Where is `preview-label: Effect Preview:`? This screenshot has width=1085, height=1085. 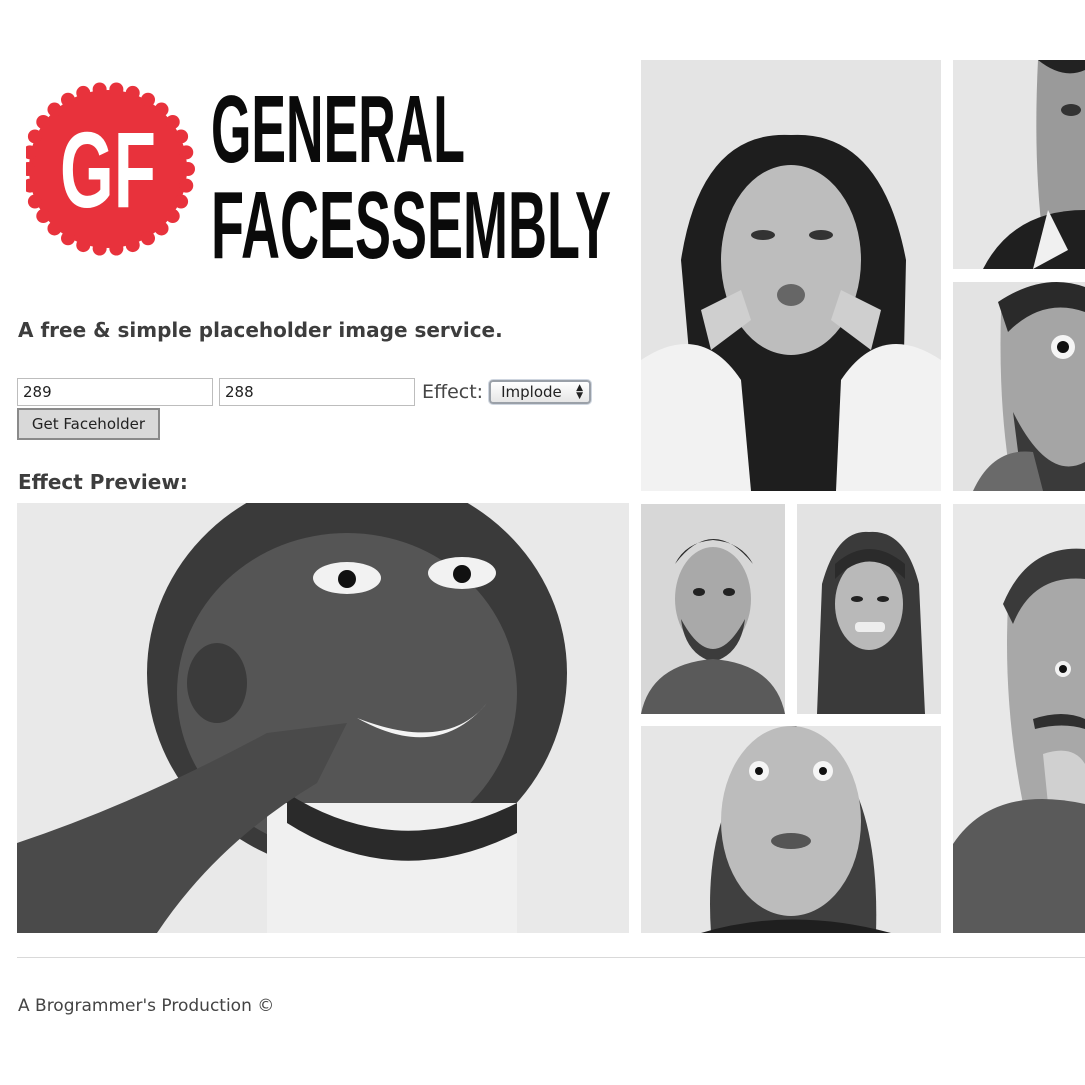
preview-label: Effect Preview: is located at coordinates (103, 482).